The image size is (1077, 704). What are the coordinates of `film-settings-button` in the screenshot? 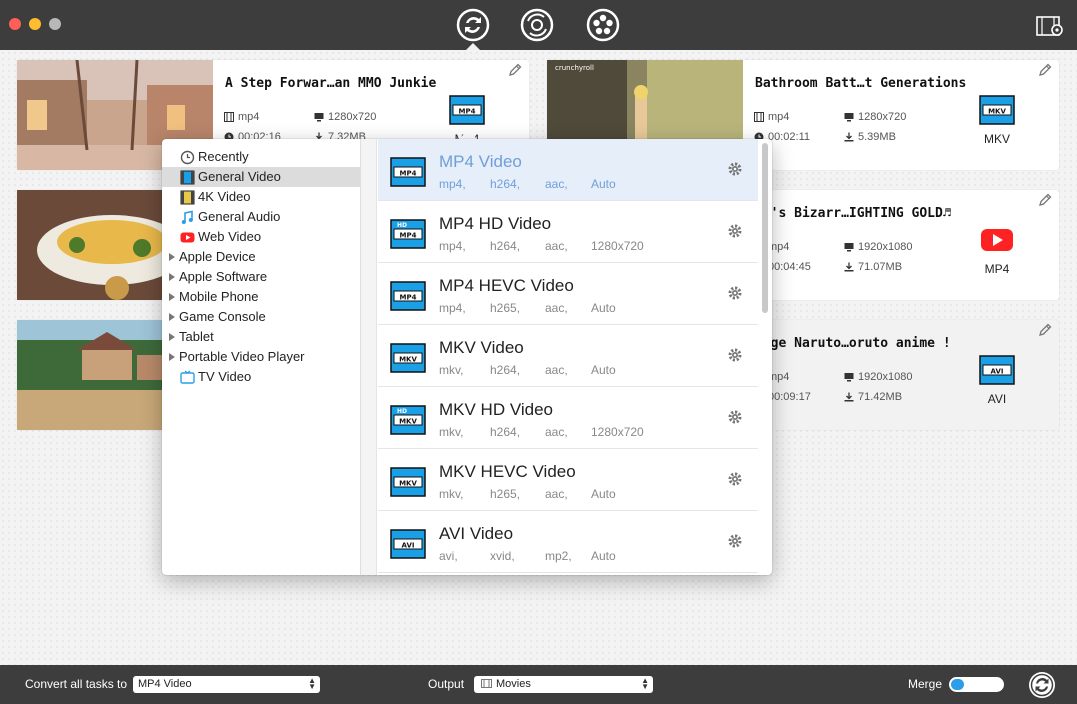 It's located at (1050, 26).